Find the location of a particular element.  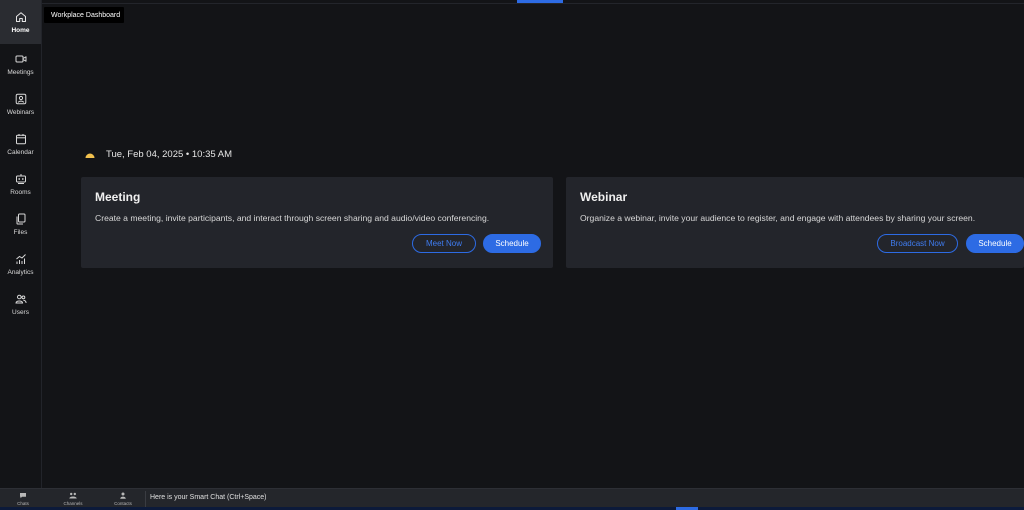

sidebar-item-label: Analytics is located at coordinates (20, 272).